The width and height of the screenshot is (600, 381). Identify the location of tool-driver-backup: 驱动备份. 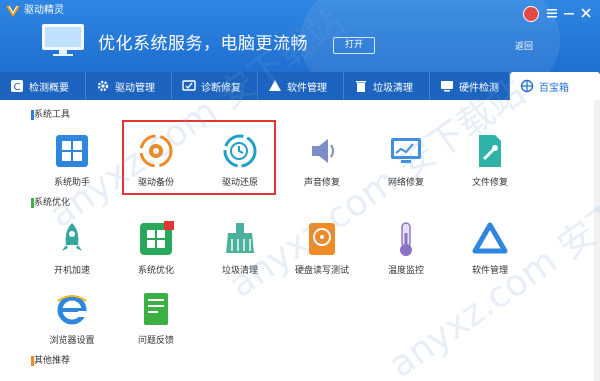
(156, 159).